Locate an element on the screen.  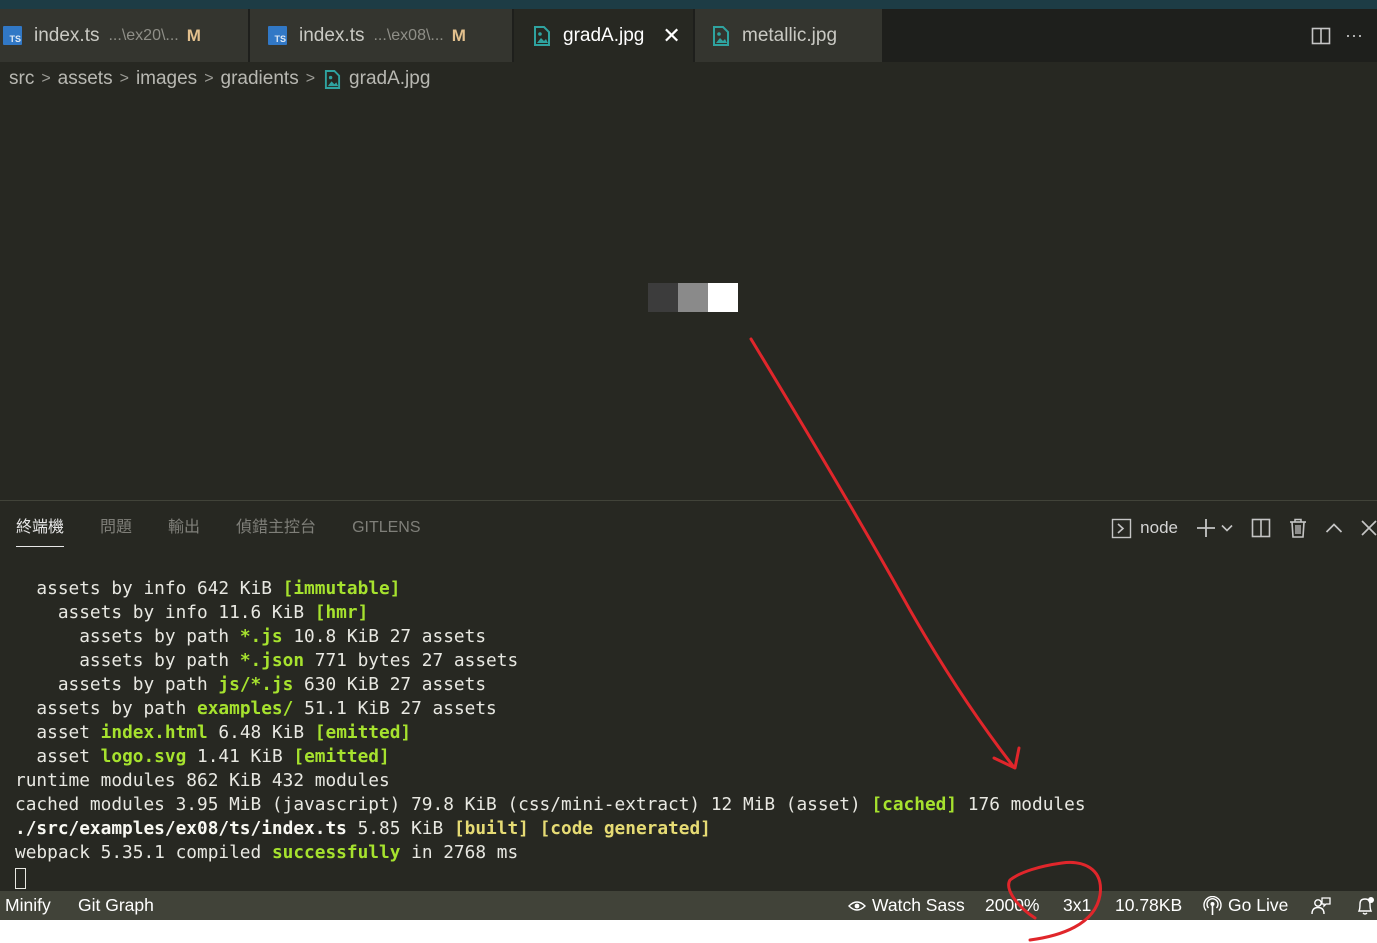
terminal-line: runtime modules 862 KiB 432 modules is located at coordinates (690, 781).